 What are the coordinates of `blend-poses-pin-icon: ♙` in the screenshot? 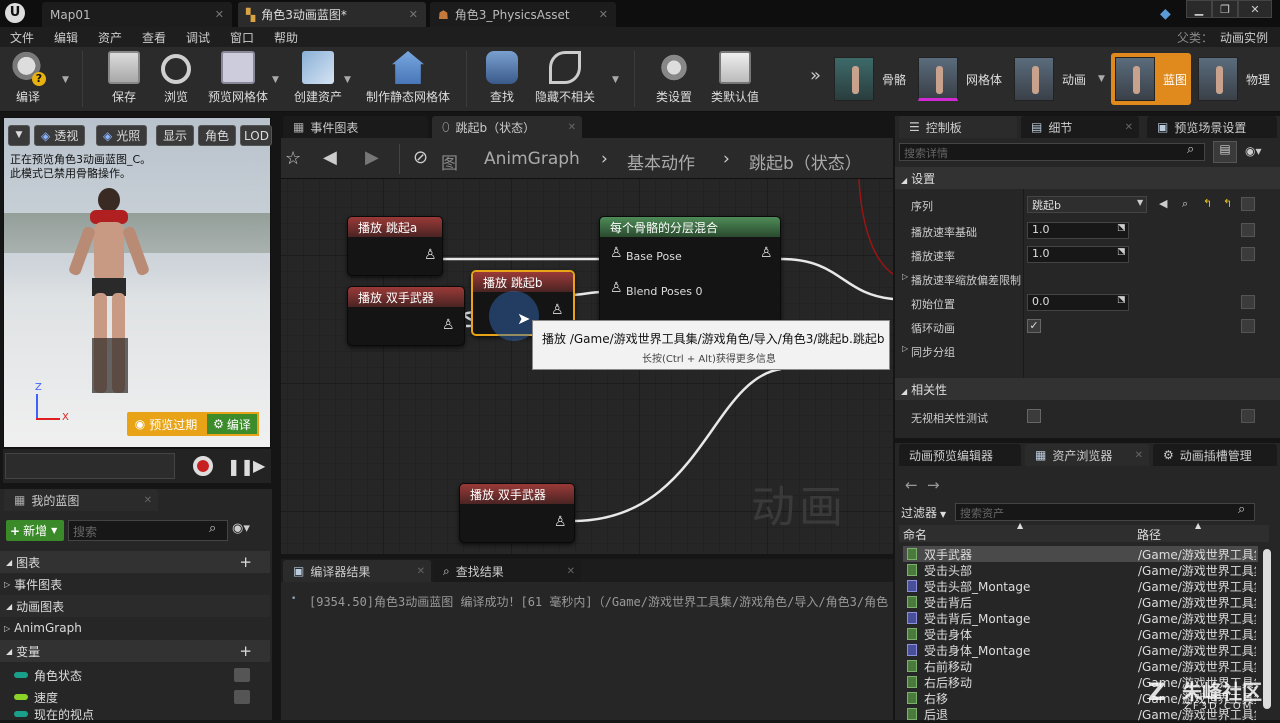 It's located at (616, 288).